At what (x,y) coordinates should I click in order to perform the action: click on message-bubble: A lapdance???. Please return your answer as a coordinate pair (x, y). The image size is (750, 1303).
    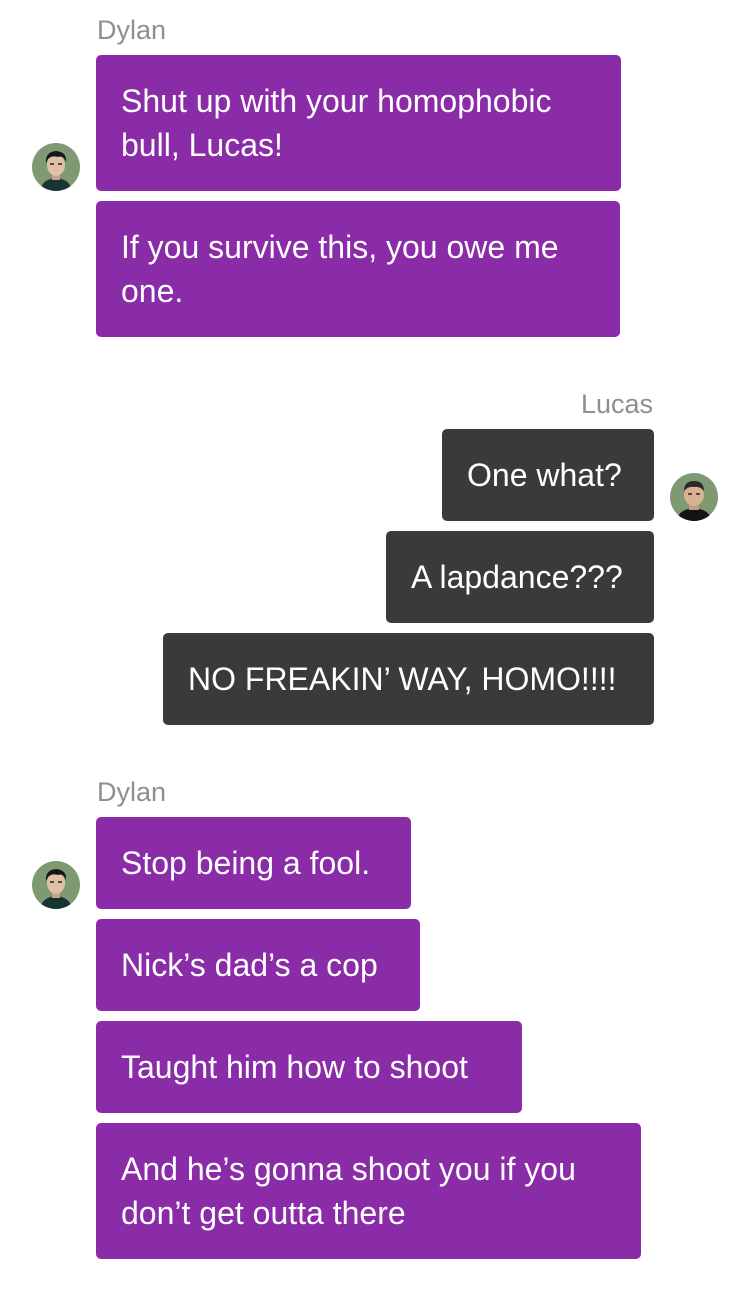
    Looking at the image, I should click on (520, 577).